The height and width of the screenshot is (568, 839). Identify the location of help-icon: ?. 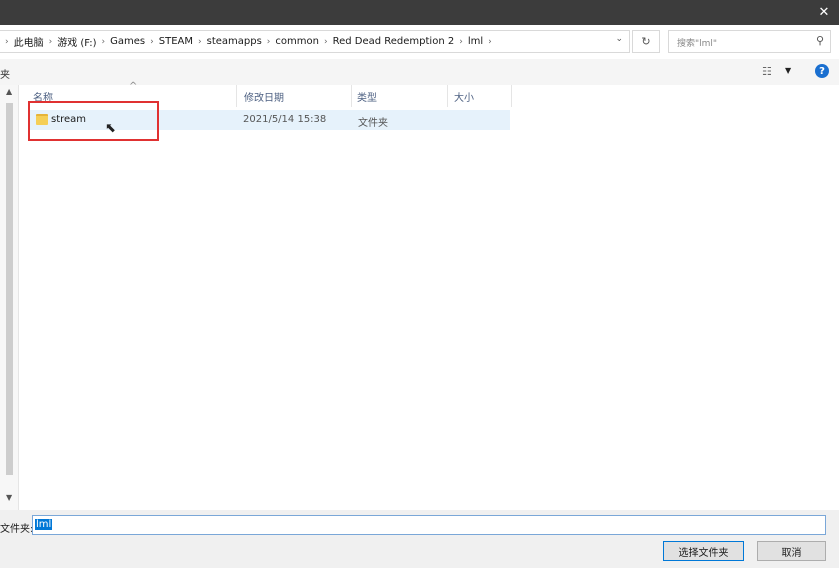
(822, 71).